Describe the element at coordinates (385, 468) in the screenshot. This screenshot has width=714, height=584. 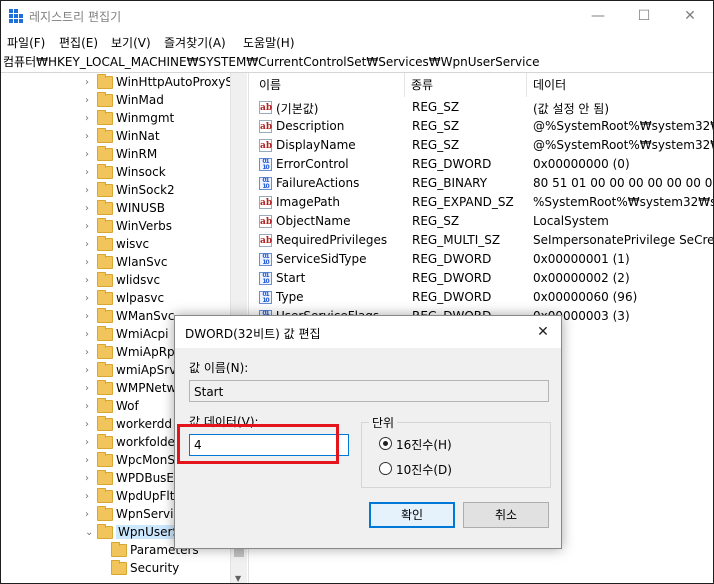
I see `dec-radio` at that location.